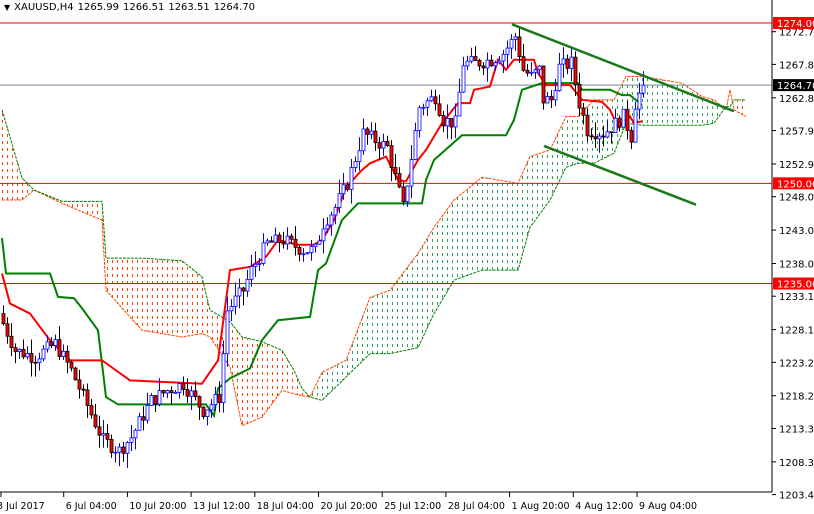  I want to click on symbol-label: XAUUSD,H4, so click(44, 7).